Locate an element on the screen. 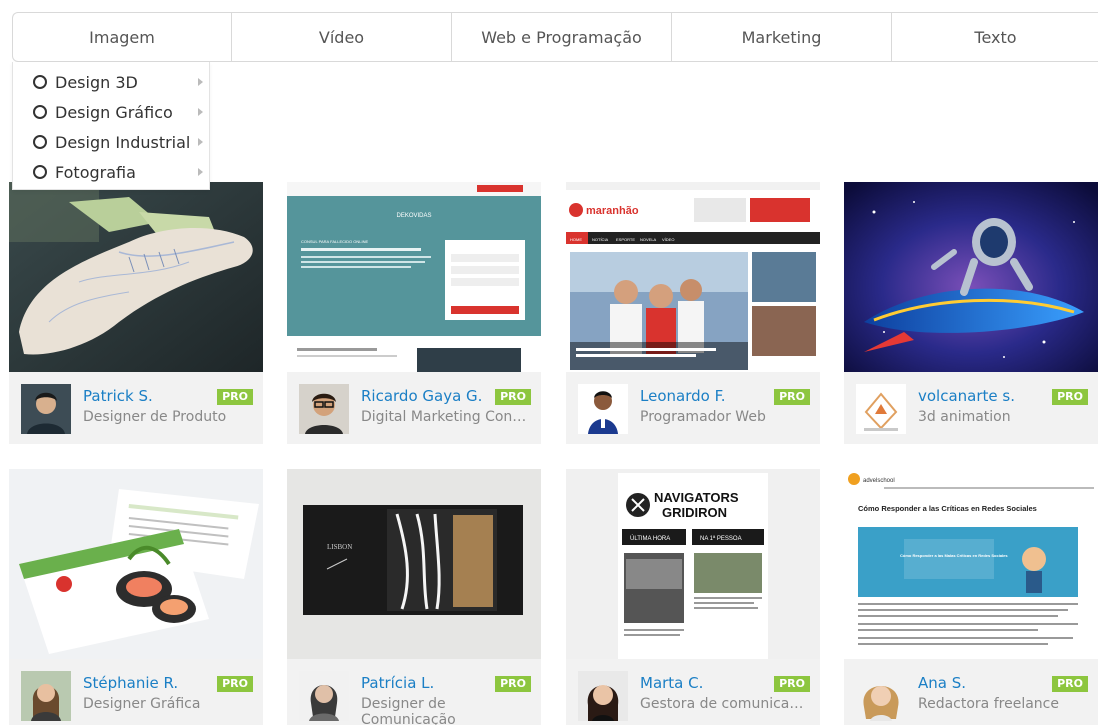 The image size is (1098, 725). sushi-flyer-image is located at coordinates (136, 564).